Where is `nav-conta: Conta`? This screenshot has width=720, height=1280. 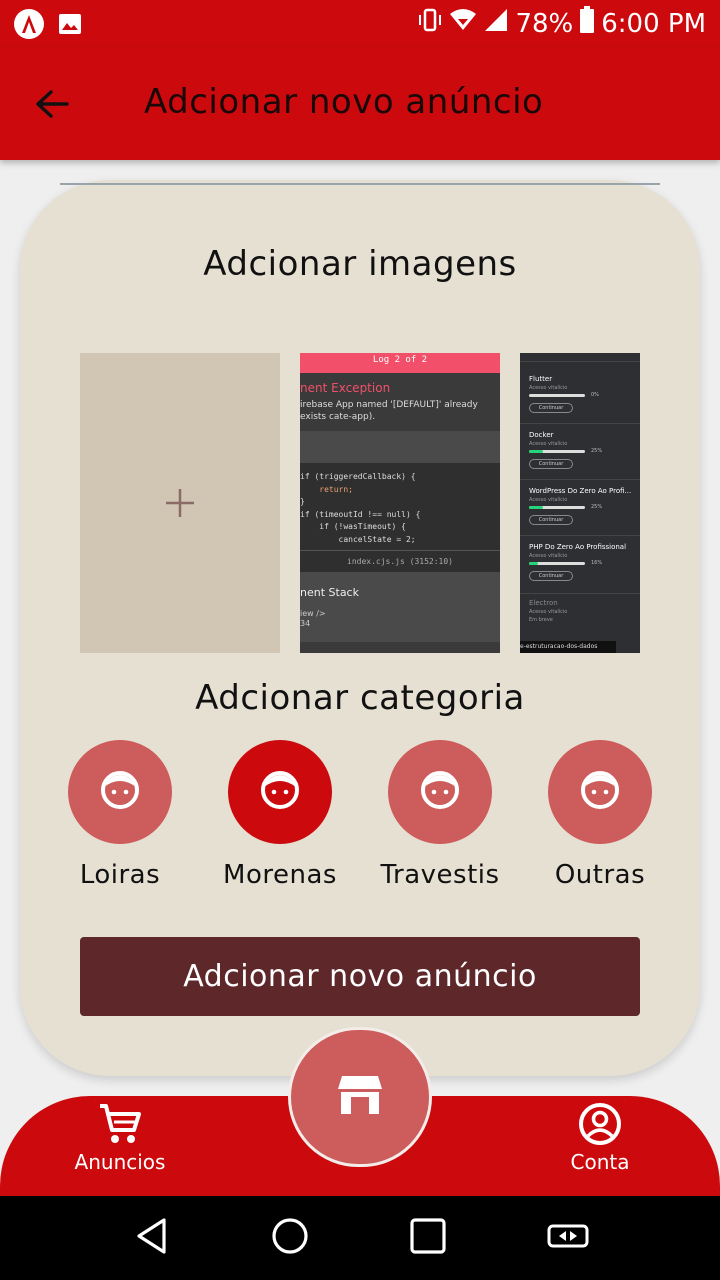
nav-conta: Conta is located at coordinates (600, 1138).